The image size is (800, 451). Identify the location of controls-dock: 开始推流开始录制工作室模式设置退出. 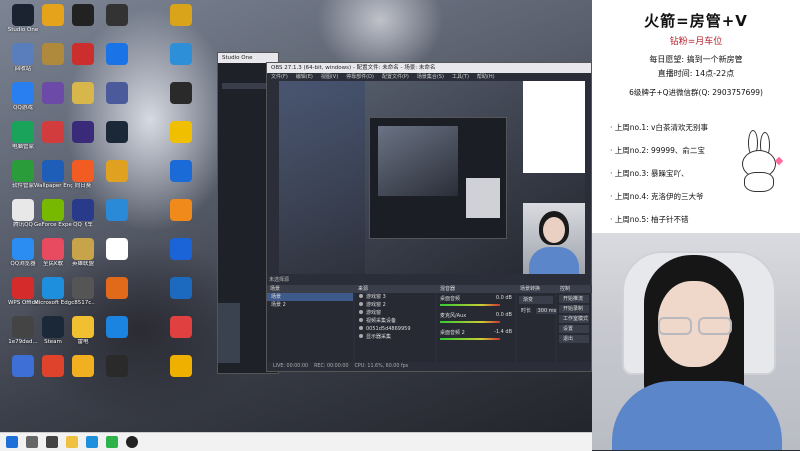
(574, 328).